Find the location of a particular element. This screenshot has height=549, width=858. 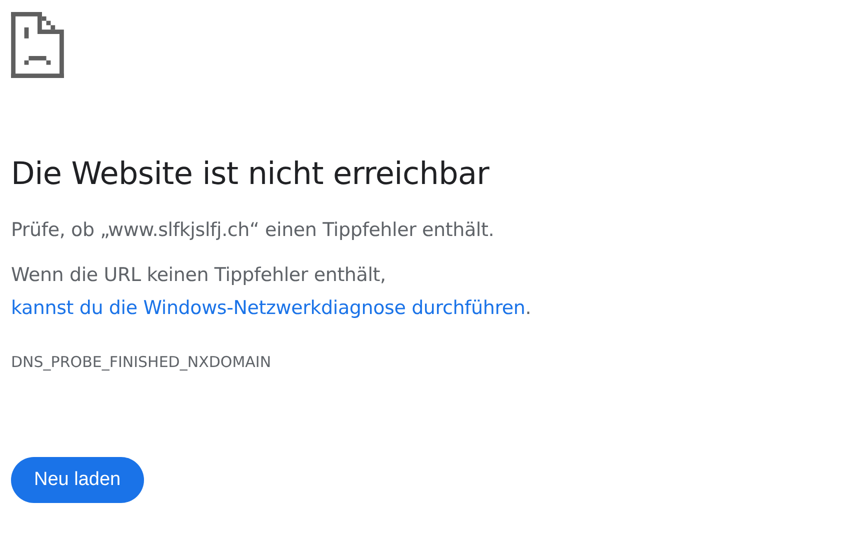

diagnostics-link: kannst du die Windows-Netzwerkdiagnose durchführen is located at coordinates (268, 308).